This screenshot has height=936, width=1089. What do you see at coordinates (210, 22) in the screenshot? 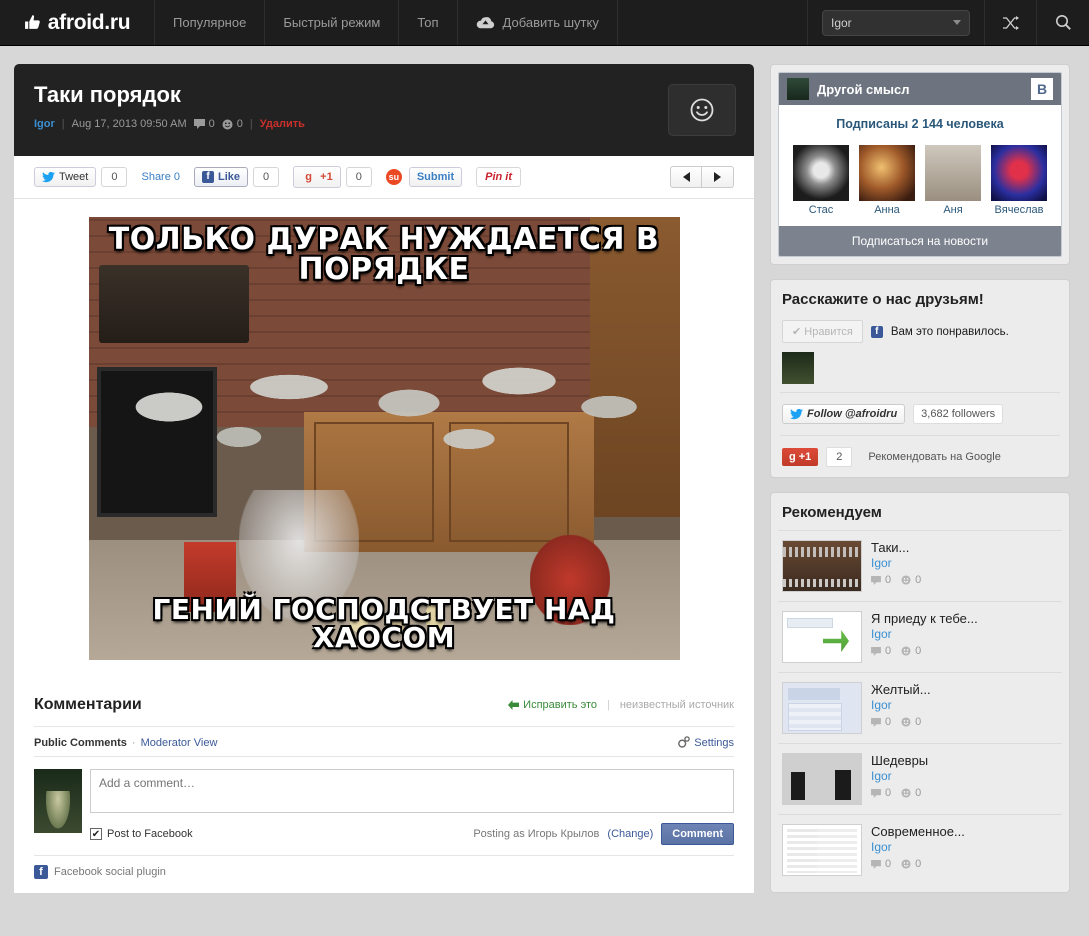
I see `nav-item-popular: Популярное` at bounding box center [210, 22].